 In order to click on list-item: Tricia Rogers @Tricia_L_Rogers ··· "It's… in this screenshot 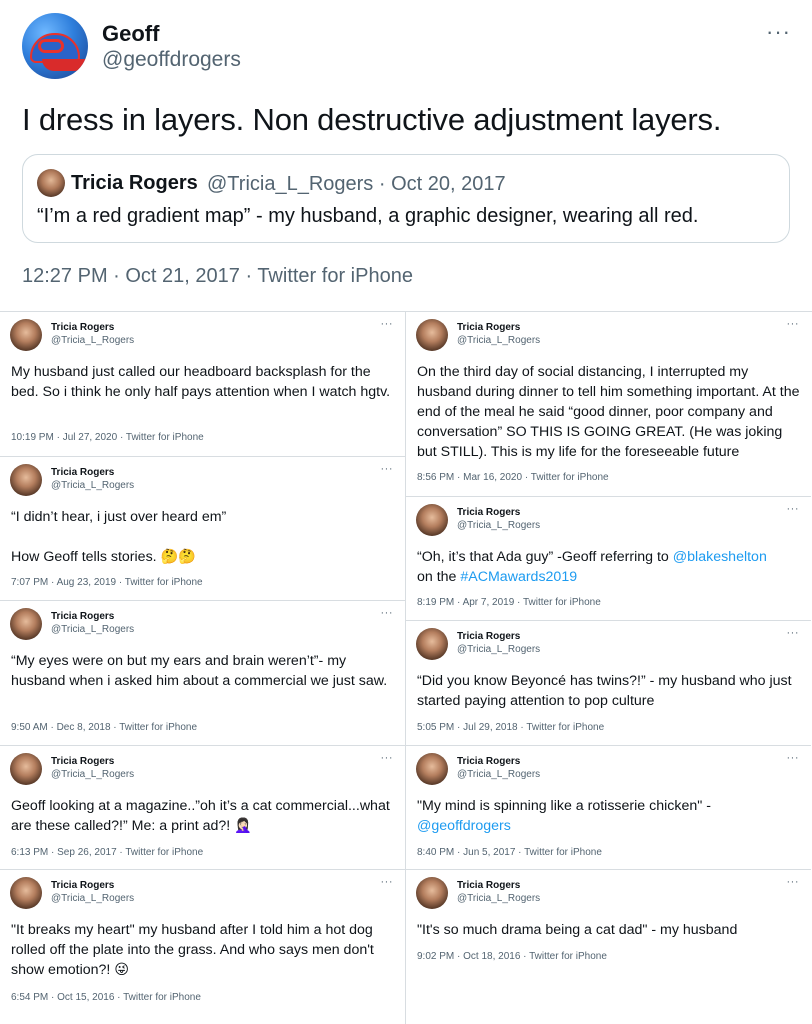, I will do `click(608, 947)`.